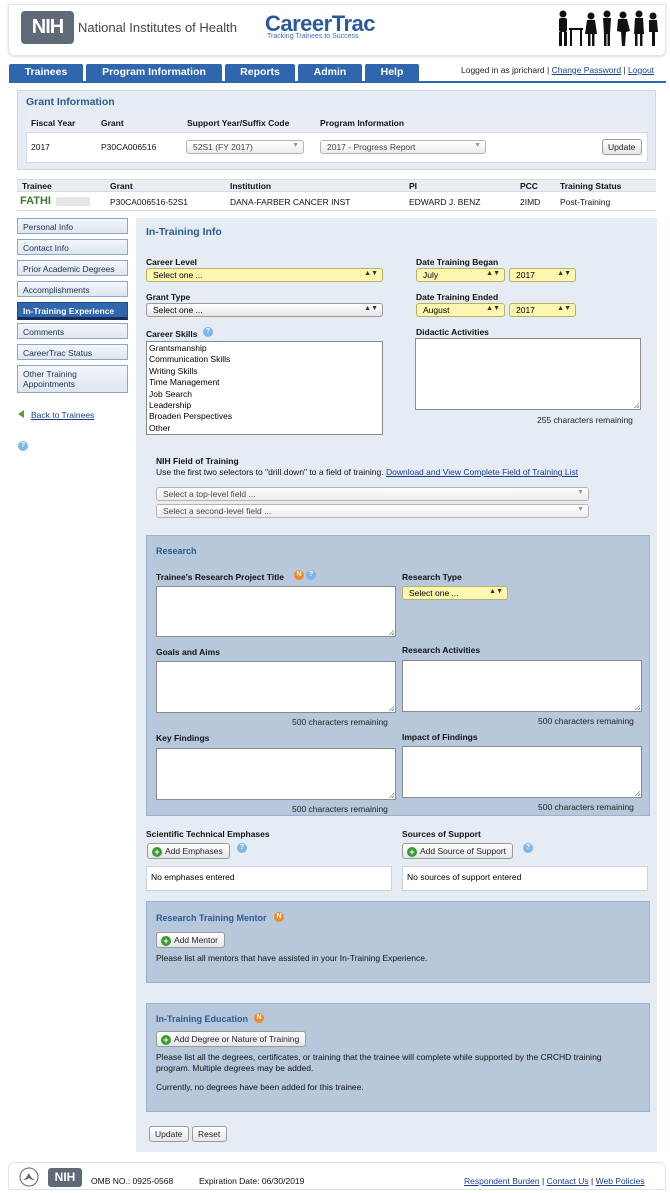  What do you see at coordinates (169, 1134) in the screenshot?
I see `update-button: Update` at bounding box center [169, 1134].